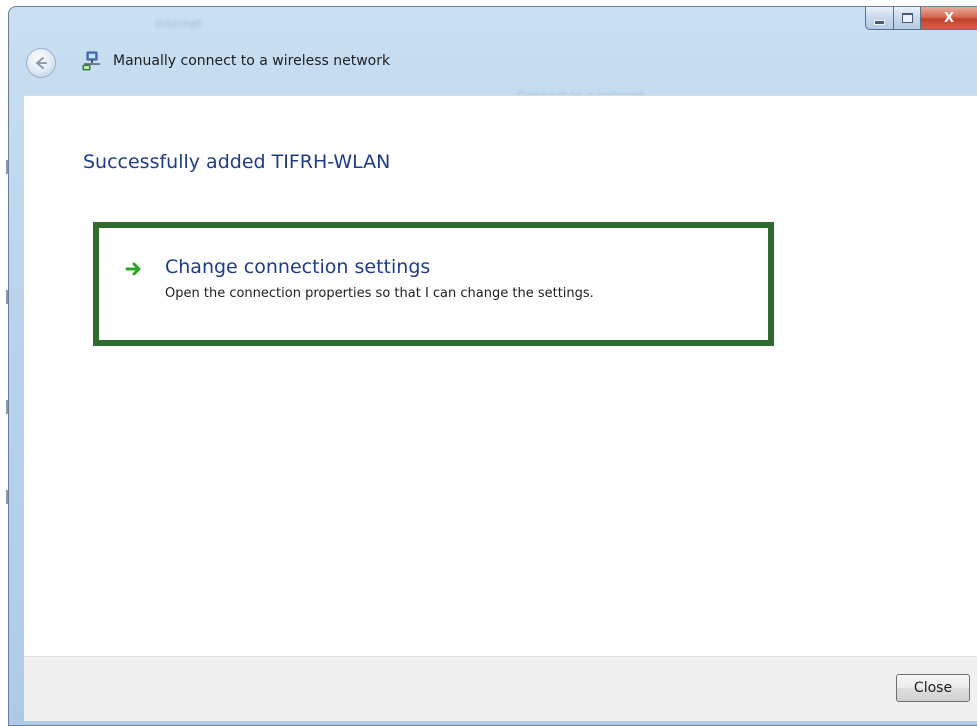 This screenshot has height=726, width=977. I want to click on page-heading: Successfully added TIFRH-WLAN, so click(237, 162).